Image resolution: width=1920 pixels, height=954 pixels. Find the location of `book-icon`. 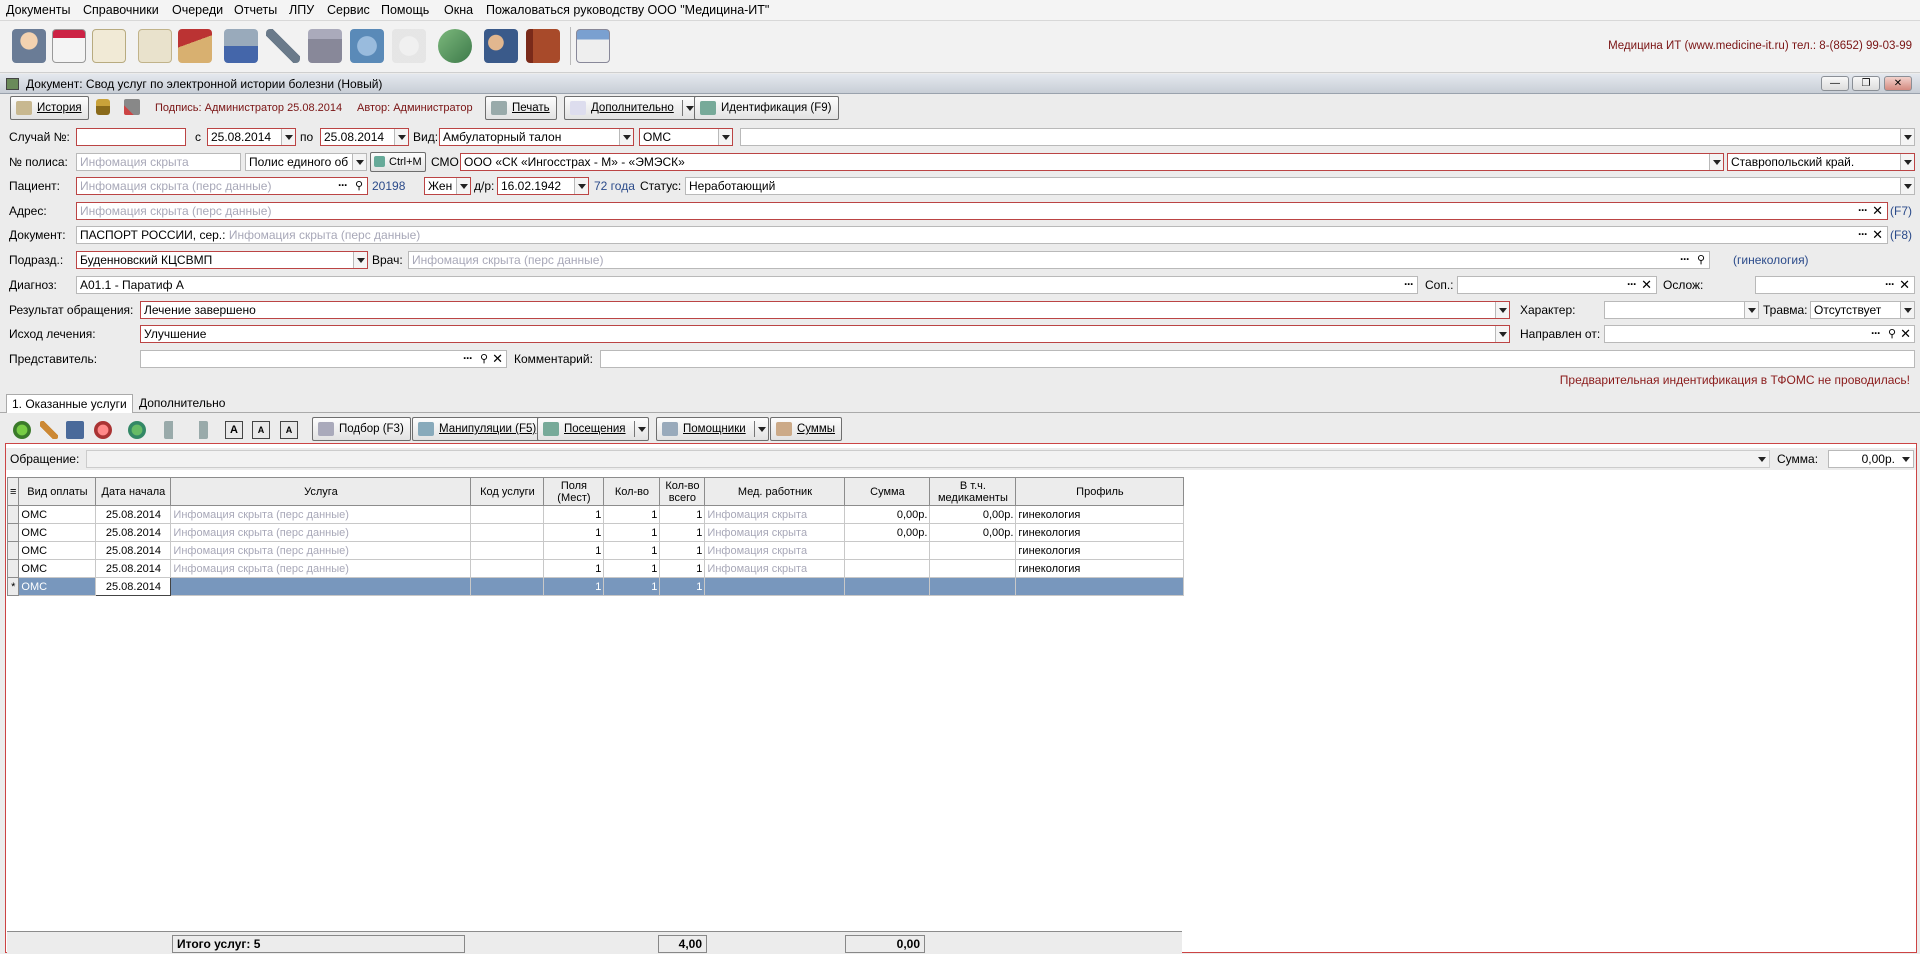

book-icon is located at coordinates (543, 46).